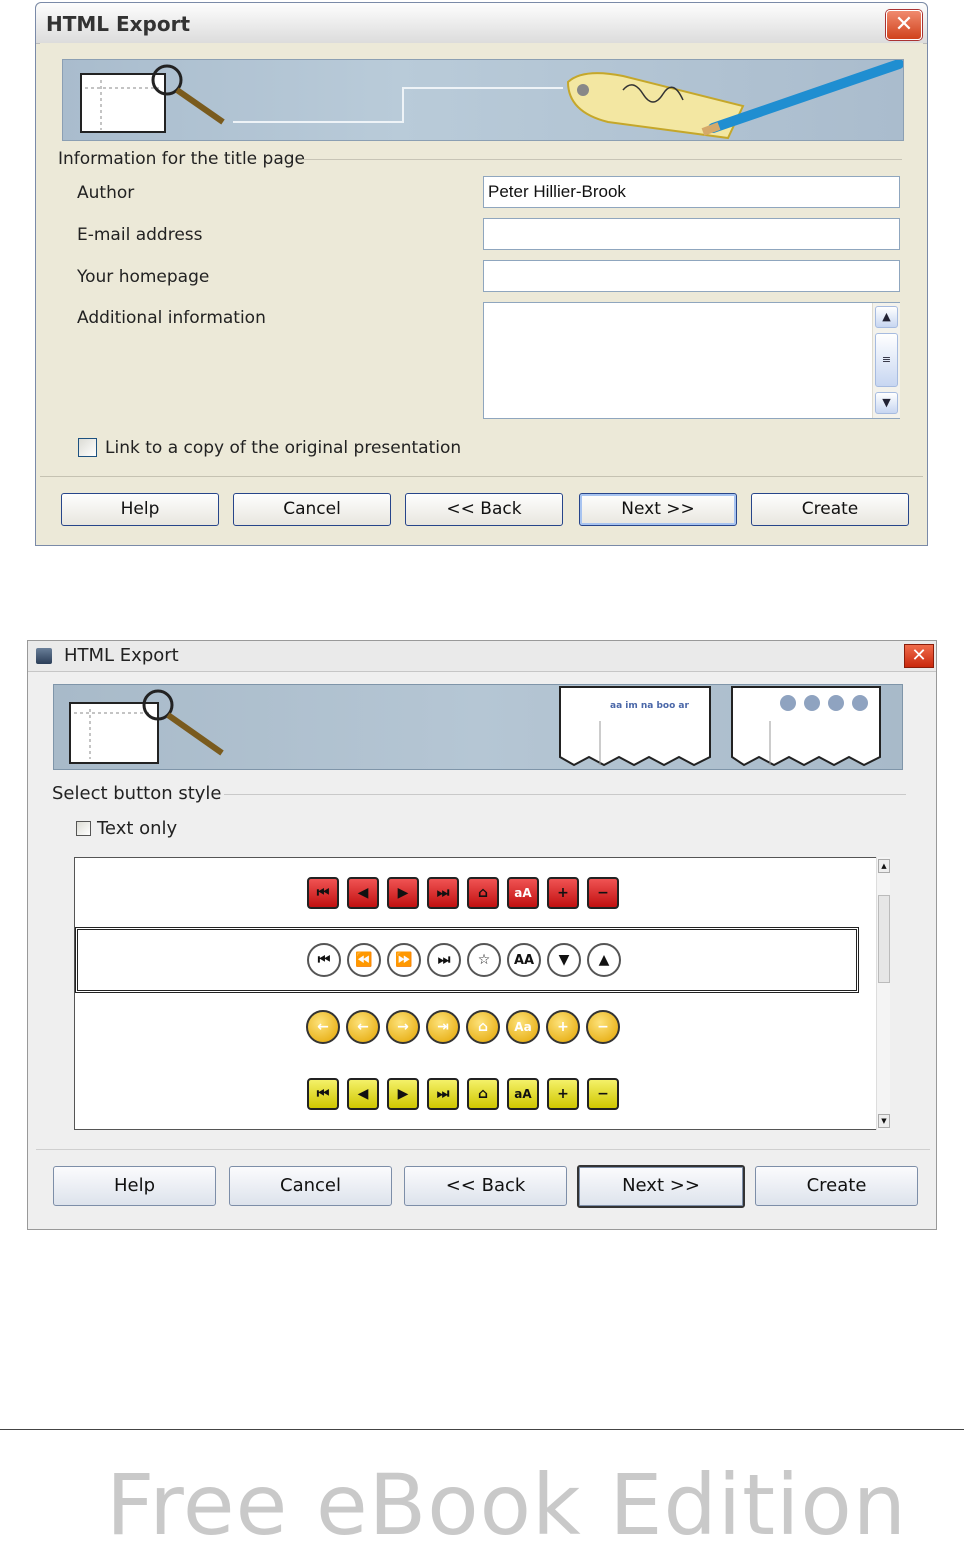  I want to click on scroll-thumb: ≡, so click(886, 360).